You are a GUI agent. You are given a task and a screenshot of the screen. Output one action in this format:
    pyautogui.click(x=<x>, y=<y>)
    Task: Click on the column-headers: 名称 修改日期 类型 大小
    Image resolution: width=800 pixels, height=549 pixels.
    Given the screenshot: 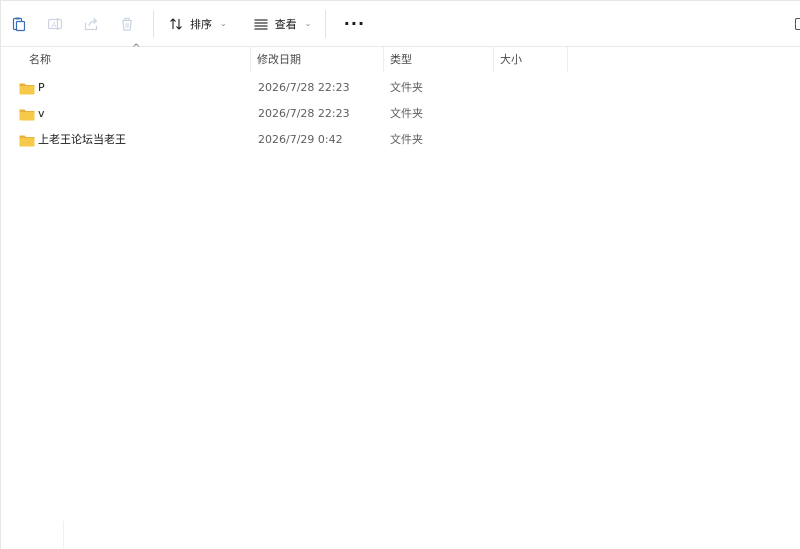 What is the action you would take?
    pyautogui.click(x=400, y=59)
    